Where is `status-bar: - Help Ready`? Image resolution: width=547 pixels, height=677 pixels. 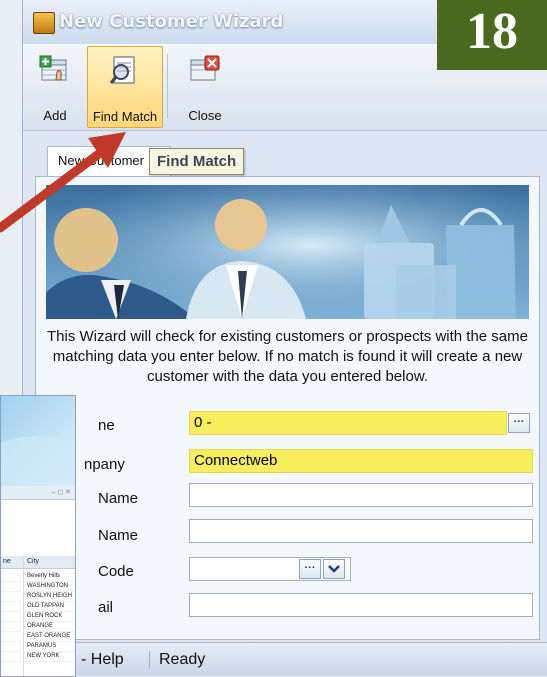
status-bar: - Help Ready is located at coordinates (285, 659).